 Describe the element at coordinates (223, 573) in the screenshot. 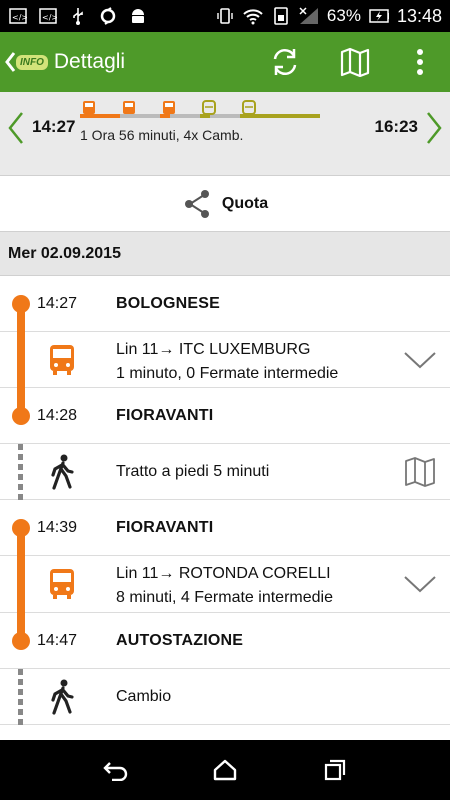

I see `line-direction: Lin 11→ ROTONDA CORELLI` at that location.